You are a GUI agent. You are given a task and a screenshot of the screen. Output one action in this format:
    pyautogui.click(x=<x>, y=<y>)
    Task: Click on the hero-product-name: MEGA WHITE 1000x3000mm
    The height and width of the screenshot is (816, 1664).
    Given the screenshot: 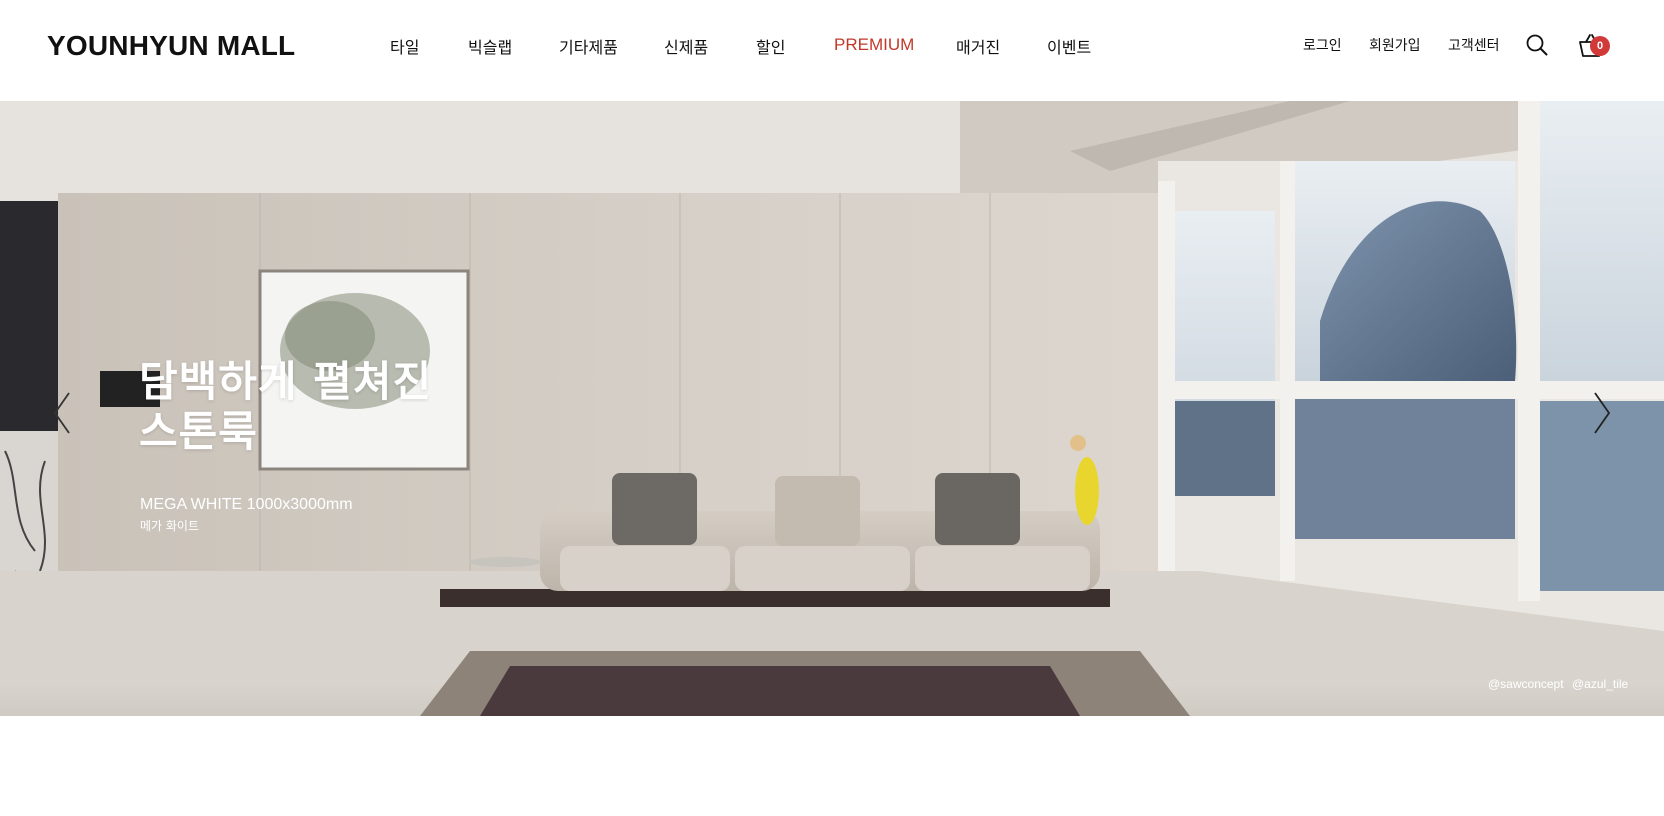 What is the action you would take?
    pyautogui.click(x=246, y=504)
    